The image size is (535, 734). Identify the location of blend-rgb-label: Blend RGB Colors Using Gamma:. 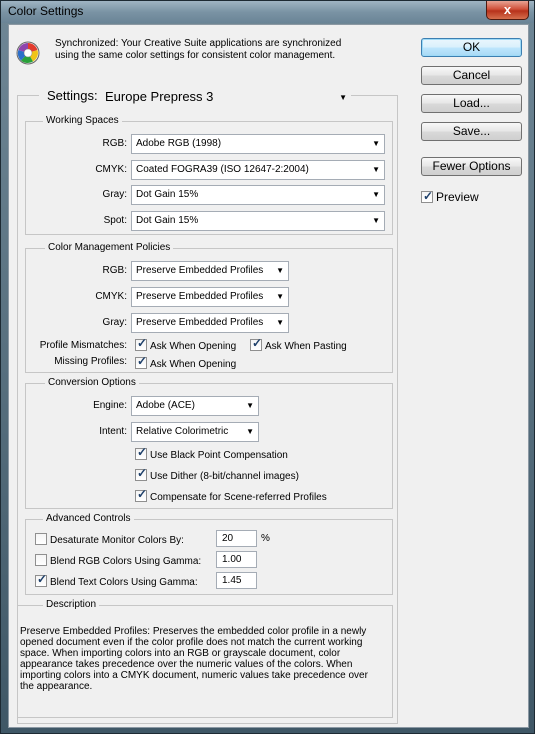
(126, 561).